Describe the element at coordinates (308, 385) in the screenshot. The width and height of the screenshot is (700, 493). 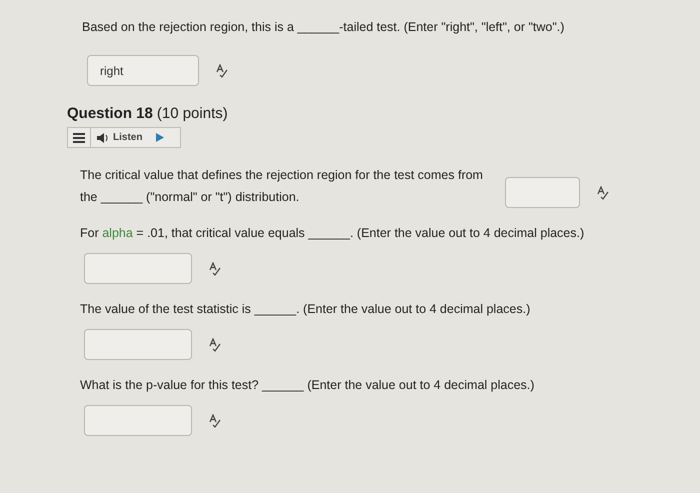
I see `question-text: What is the p-value for this test? ______ (Enter the value out to 4 decimal places.)` at that location.